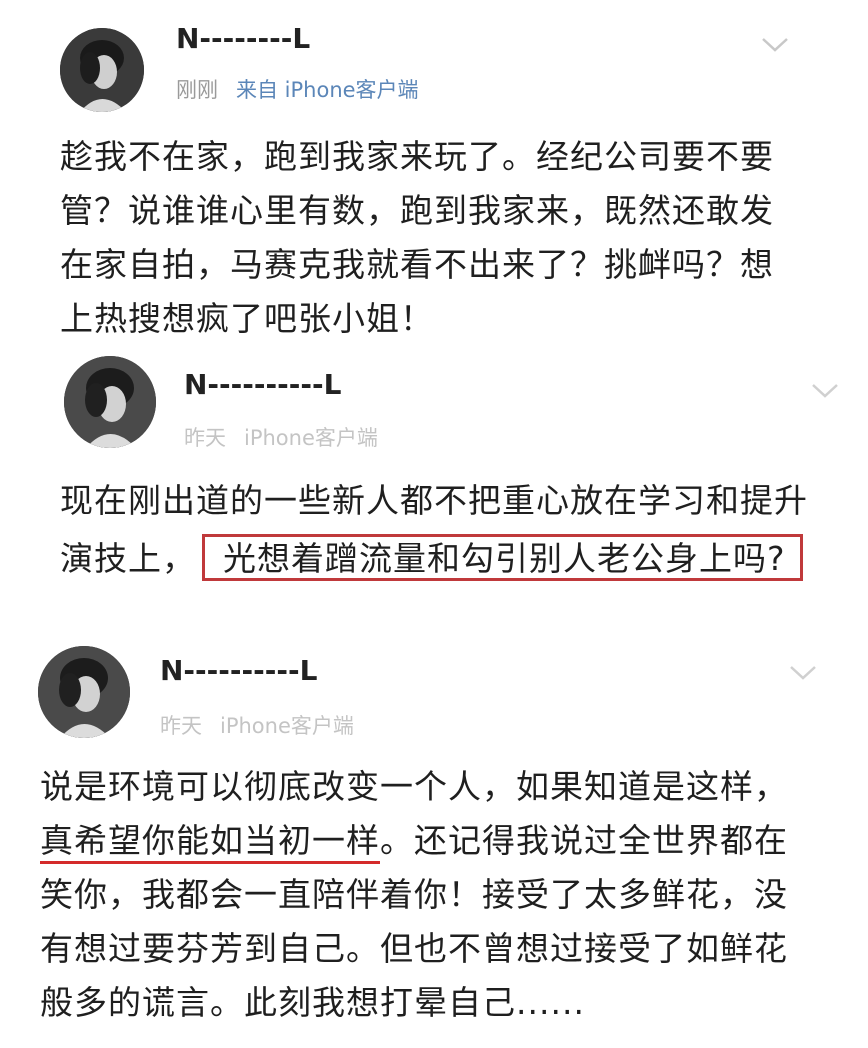 Image resolution: width=868 pixels, height=1048 pixels. What do you see at coordinates (584, 840) in the screenshot?
I see `content-text: 。还记得我说过全世界都在` at bounding box center [584, 840].